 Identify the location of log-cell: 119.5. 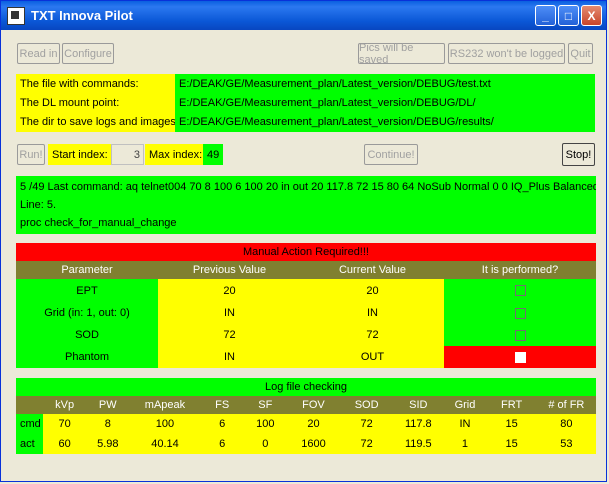
(418, 444).